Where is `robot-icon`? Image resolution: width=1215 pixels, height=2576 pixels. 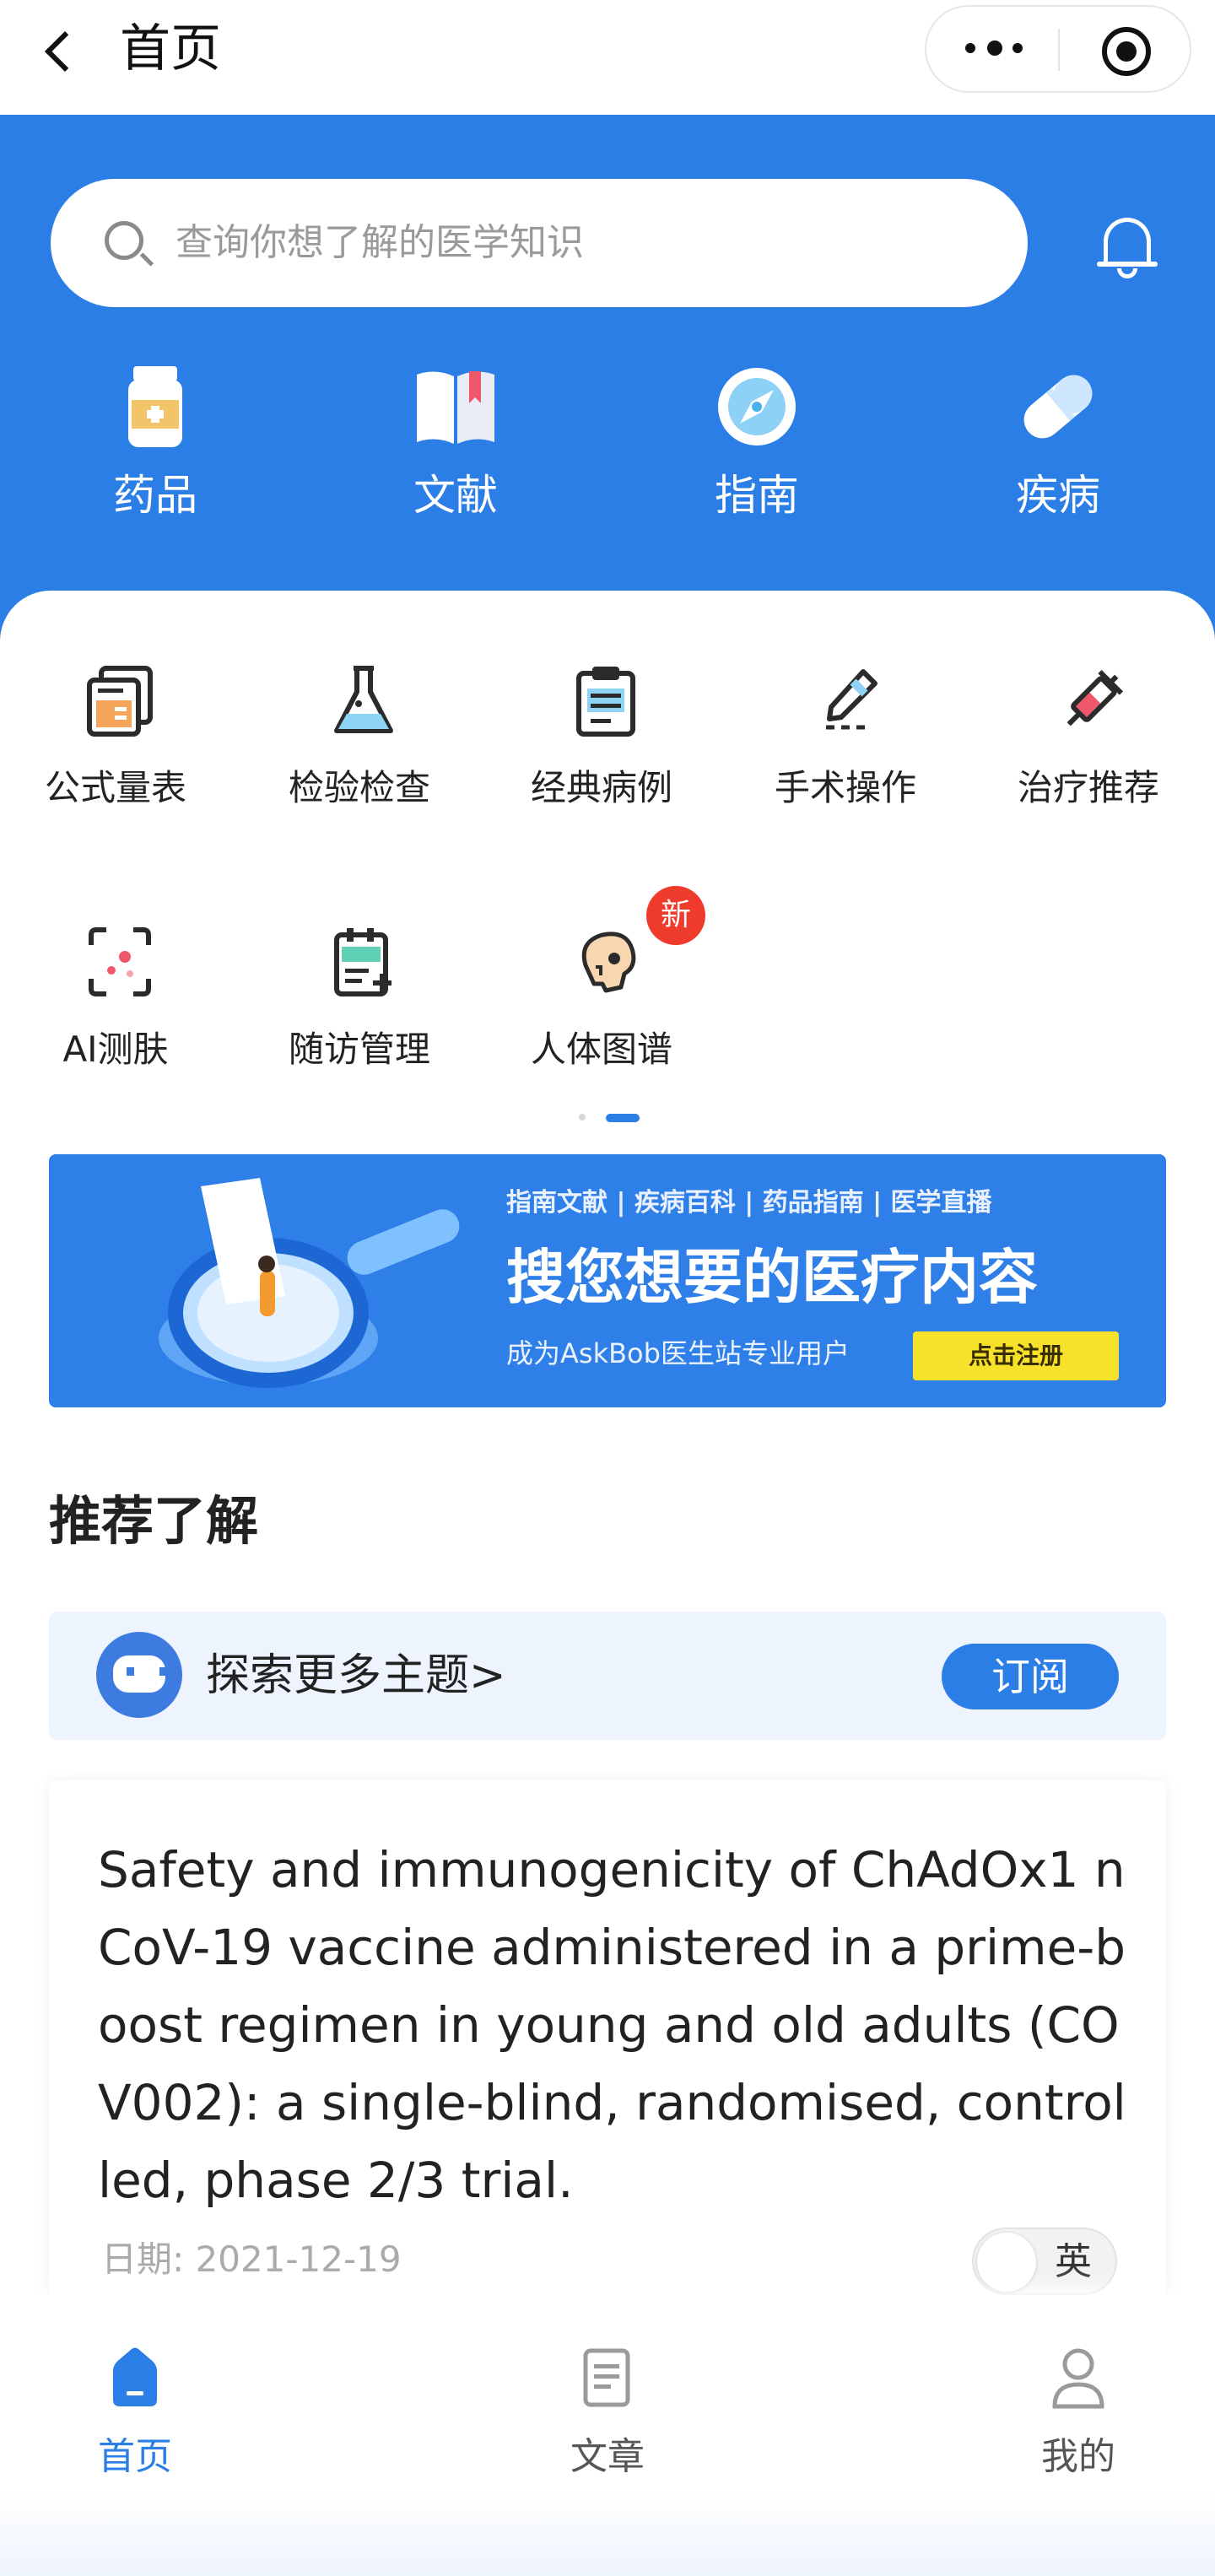
robot-icon is located at coordinates (139, 1675).